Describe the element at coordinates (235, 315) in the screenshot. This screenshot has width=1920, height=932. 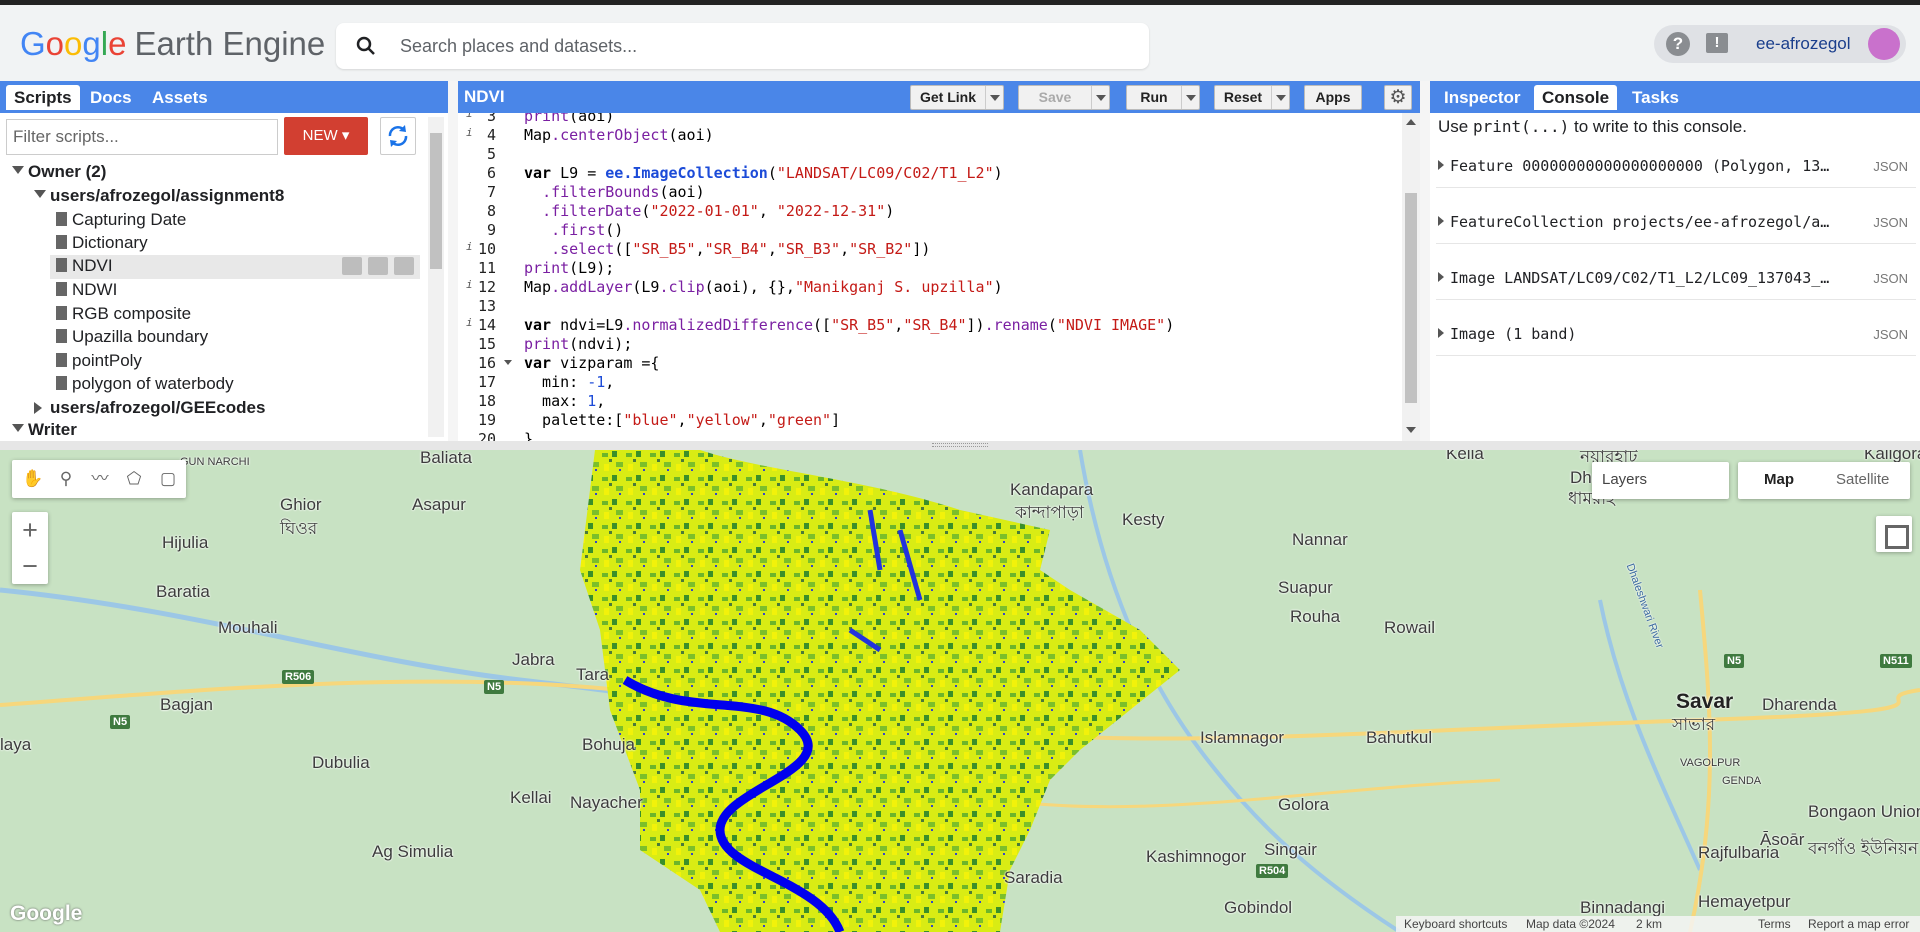
I see `tree-file: RGB composite` at that location.